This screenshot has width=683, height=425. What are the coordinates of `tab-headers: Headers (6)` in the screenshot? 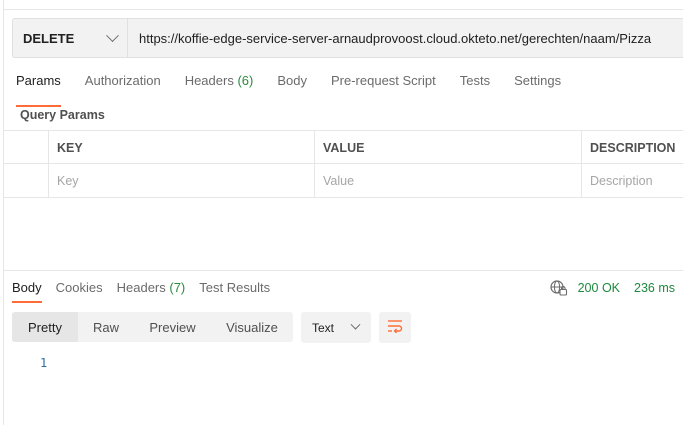 It's located at (219, 85).